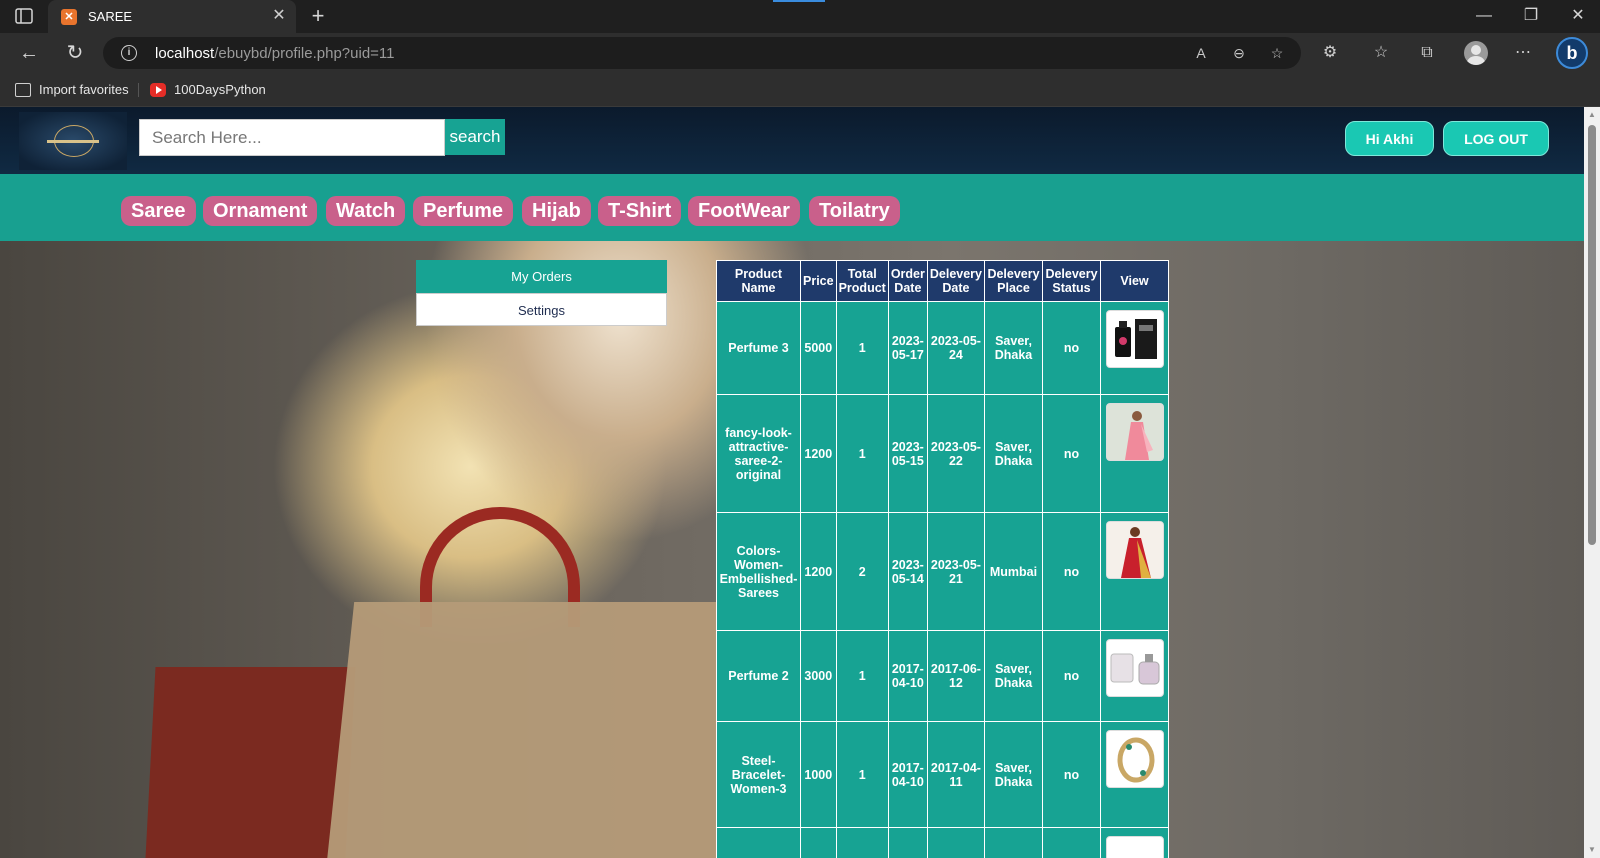 The width and height of the screenshot is (1600, 858). I want to click on menu-settings: Settings, so click(541, 309).